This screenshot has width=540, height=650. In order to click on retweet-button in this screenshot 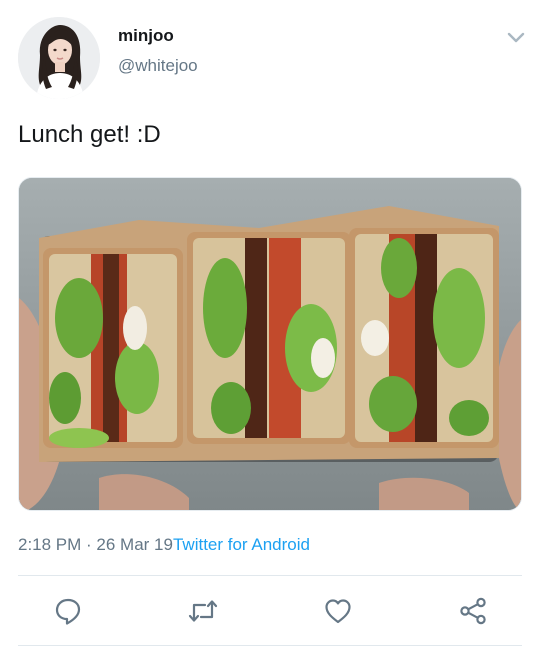, I will do `click(203, 611)`.